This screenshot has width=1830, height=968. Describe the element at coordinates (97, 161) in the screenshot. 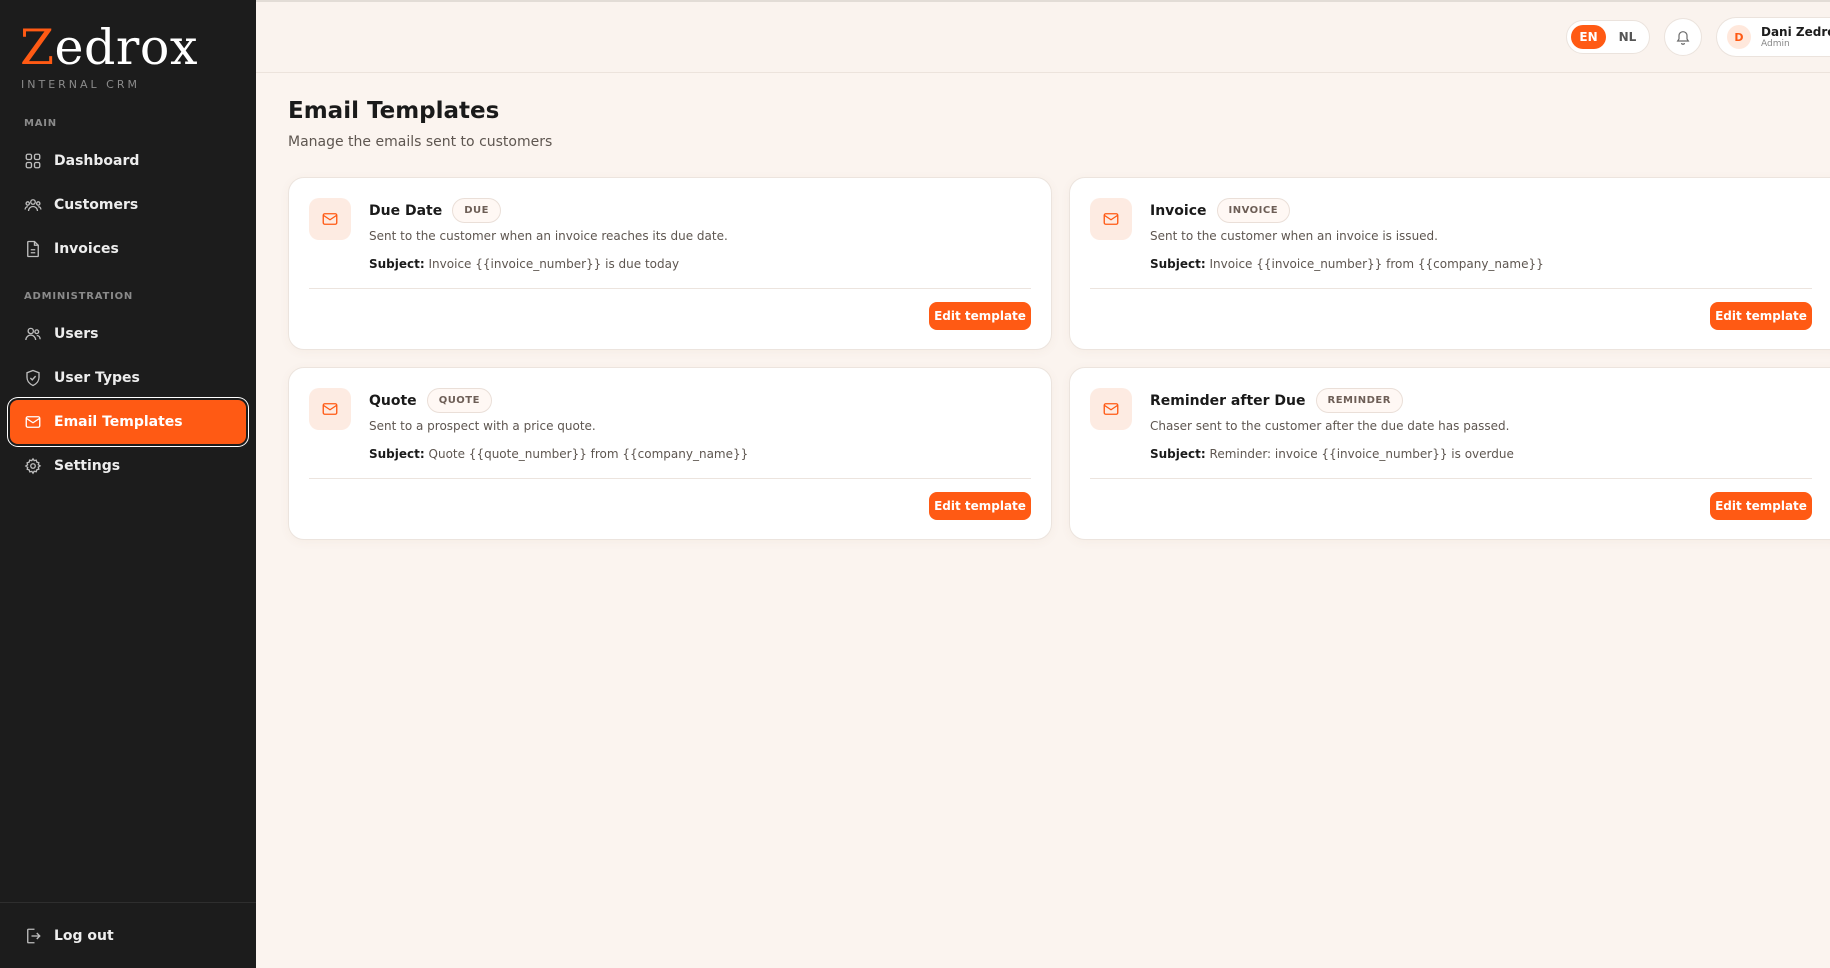

I see `sidebar-item-label: Dashboard` at that location.